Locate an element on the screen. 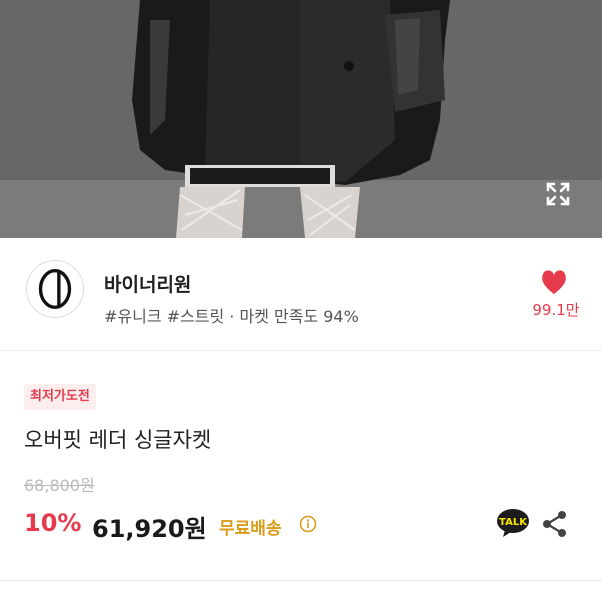 This screenshot has width=602, height=602. lowest-price-badge: 최저가도전 is located at coordinates (60, 397).